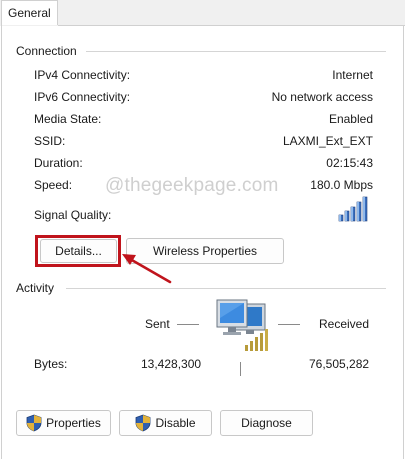 The image size is (405, 459). Describe the element at coordinates (344, 324) in the screenshot. I see `received-label: Received` at that location.